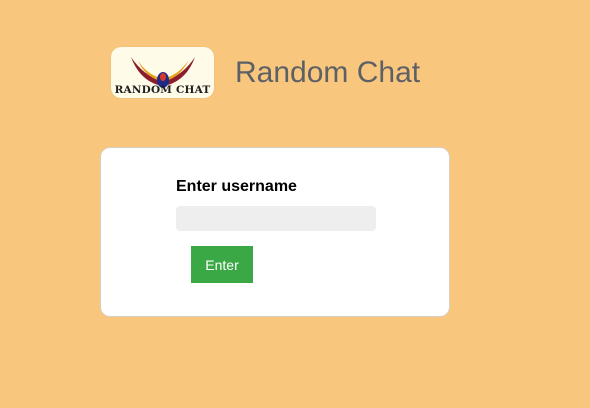  I want to click on app-logo: RANDOM CHAT, so click(162, 72).